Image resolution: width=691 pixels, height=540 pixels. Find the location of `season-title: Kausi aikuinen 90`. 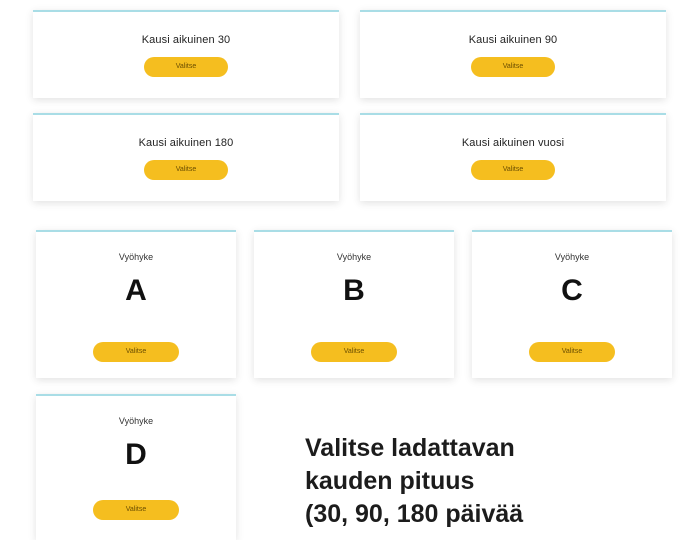

season-title: Kausi aikuinen 90 is located at coordinates (513, 40).